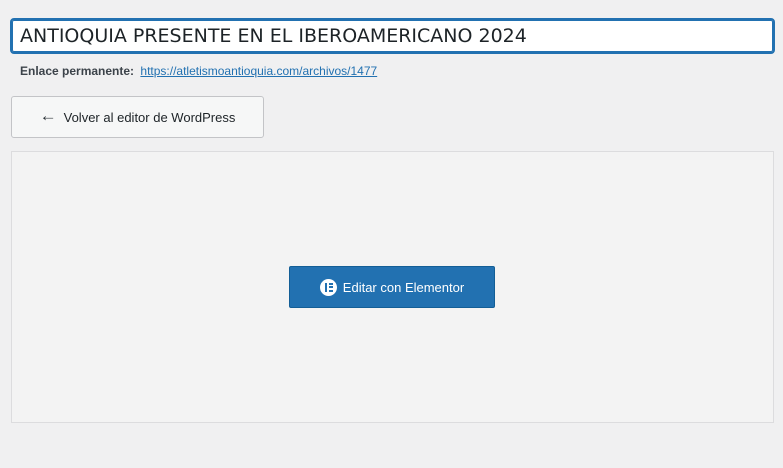 The width and height of the screenshot is (783, 468). I want to click on edit-with-elementor-button: Editar con Elementor, so click(392, 287).